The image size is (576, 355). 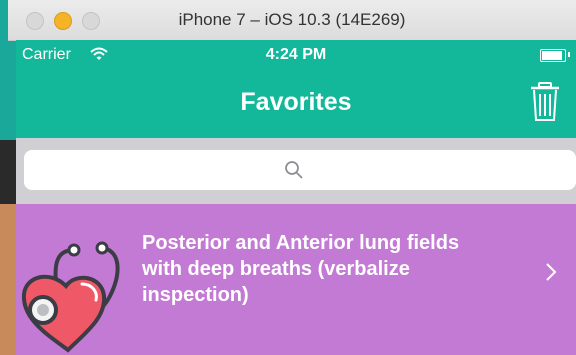 I want to click on trash-button, so click(x=545, y=102).